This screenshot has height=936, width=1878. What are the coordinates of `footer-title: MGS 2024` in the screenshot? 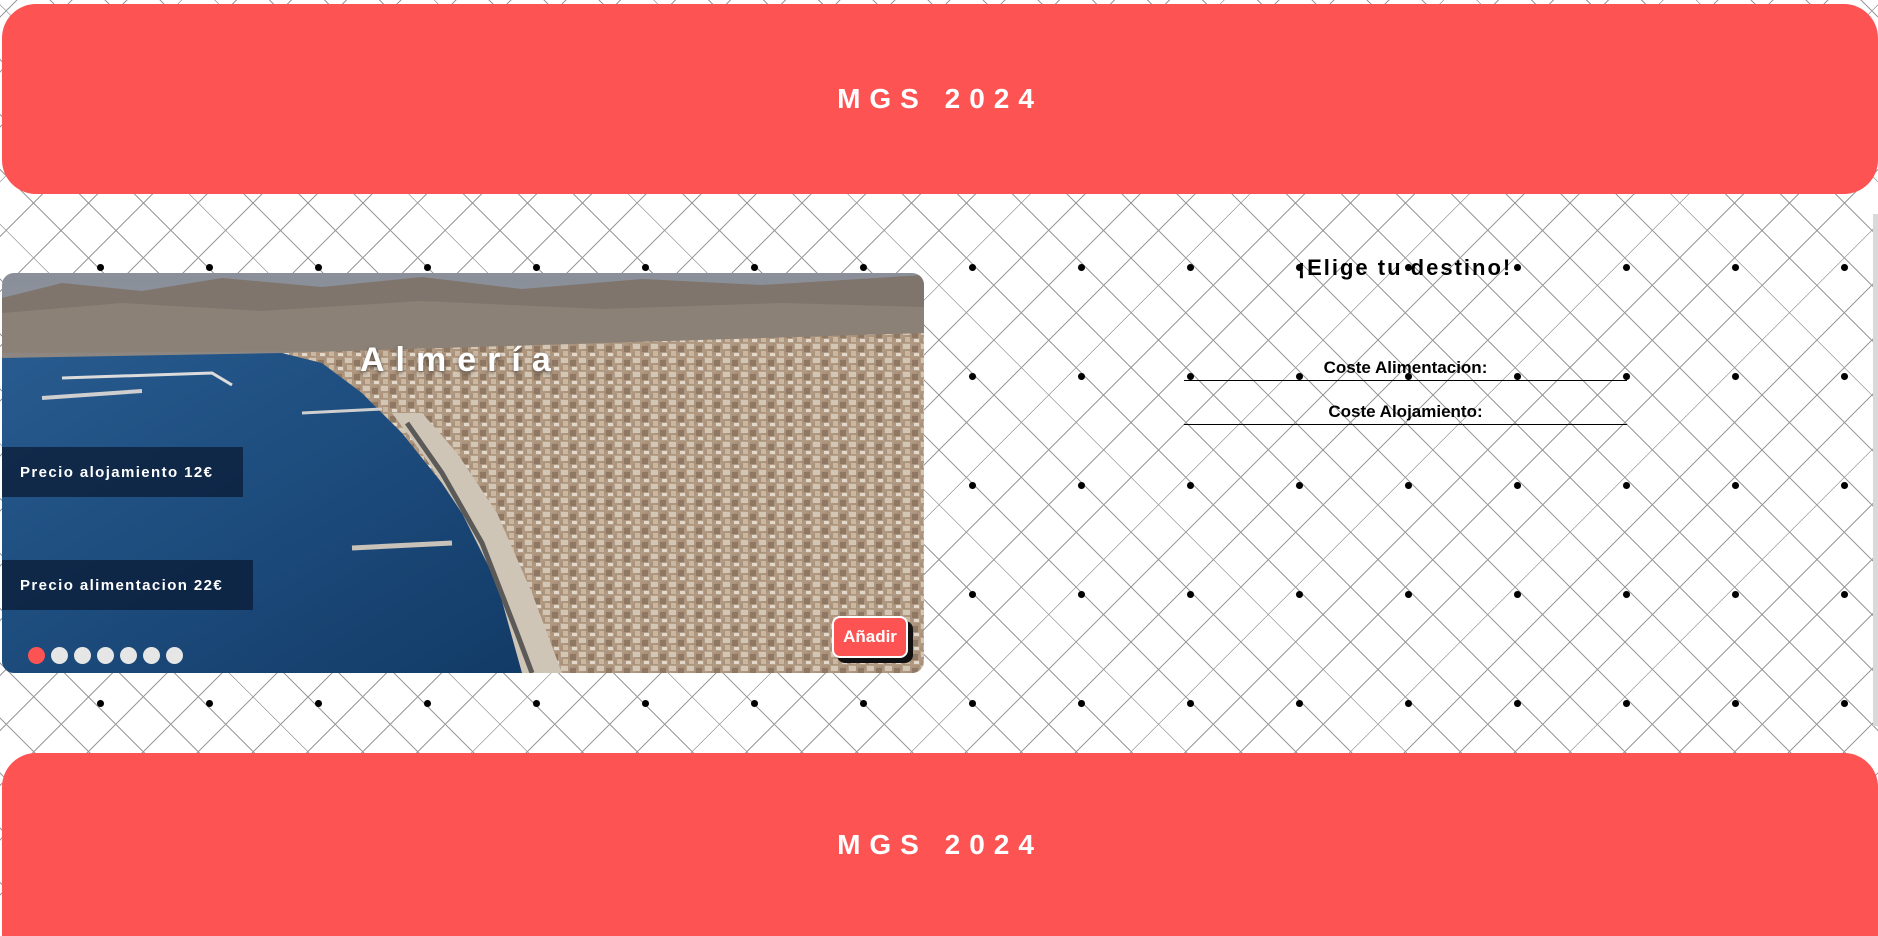 It's located at (940, 844).